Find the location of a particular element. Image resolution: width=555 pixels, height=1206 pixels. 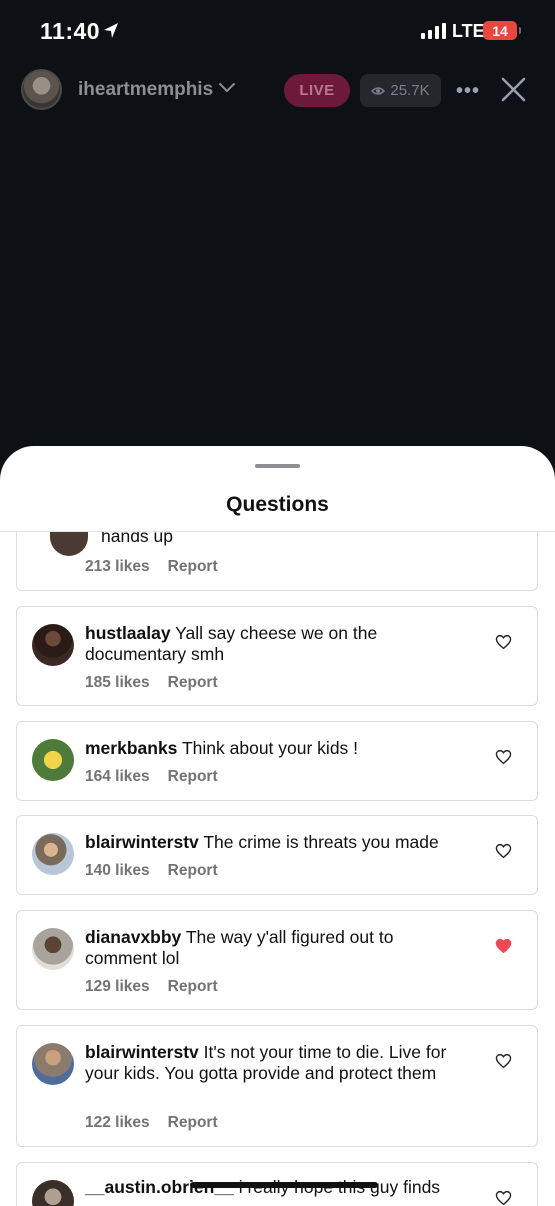

question-body: Think about your kids ! is located at coordinates (270, 748).